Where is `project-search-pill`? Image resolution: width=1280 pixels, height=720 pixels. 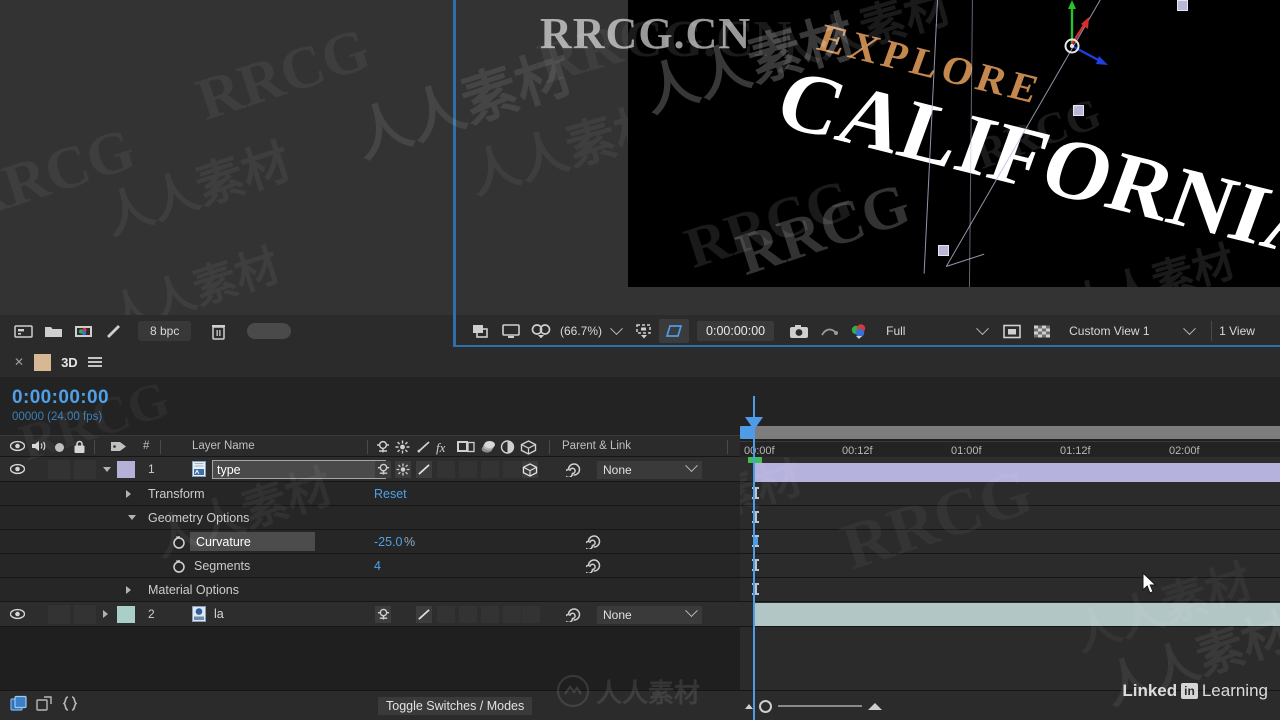
project-search-pill is located at coordinates (269, 331).